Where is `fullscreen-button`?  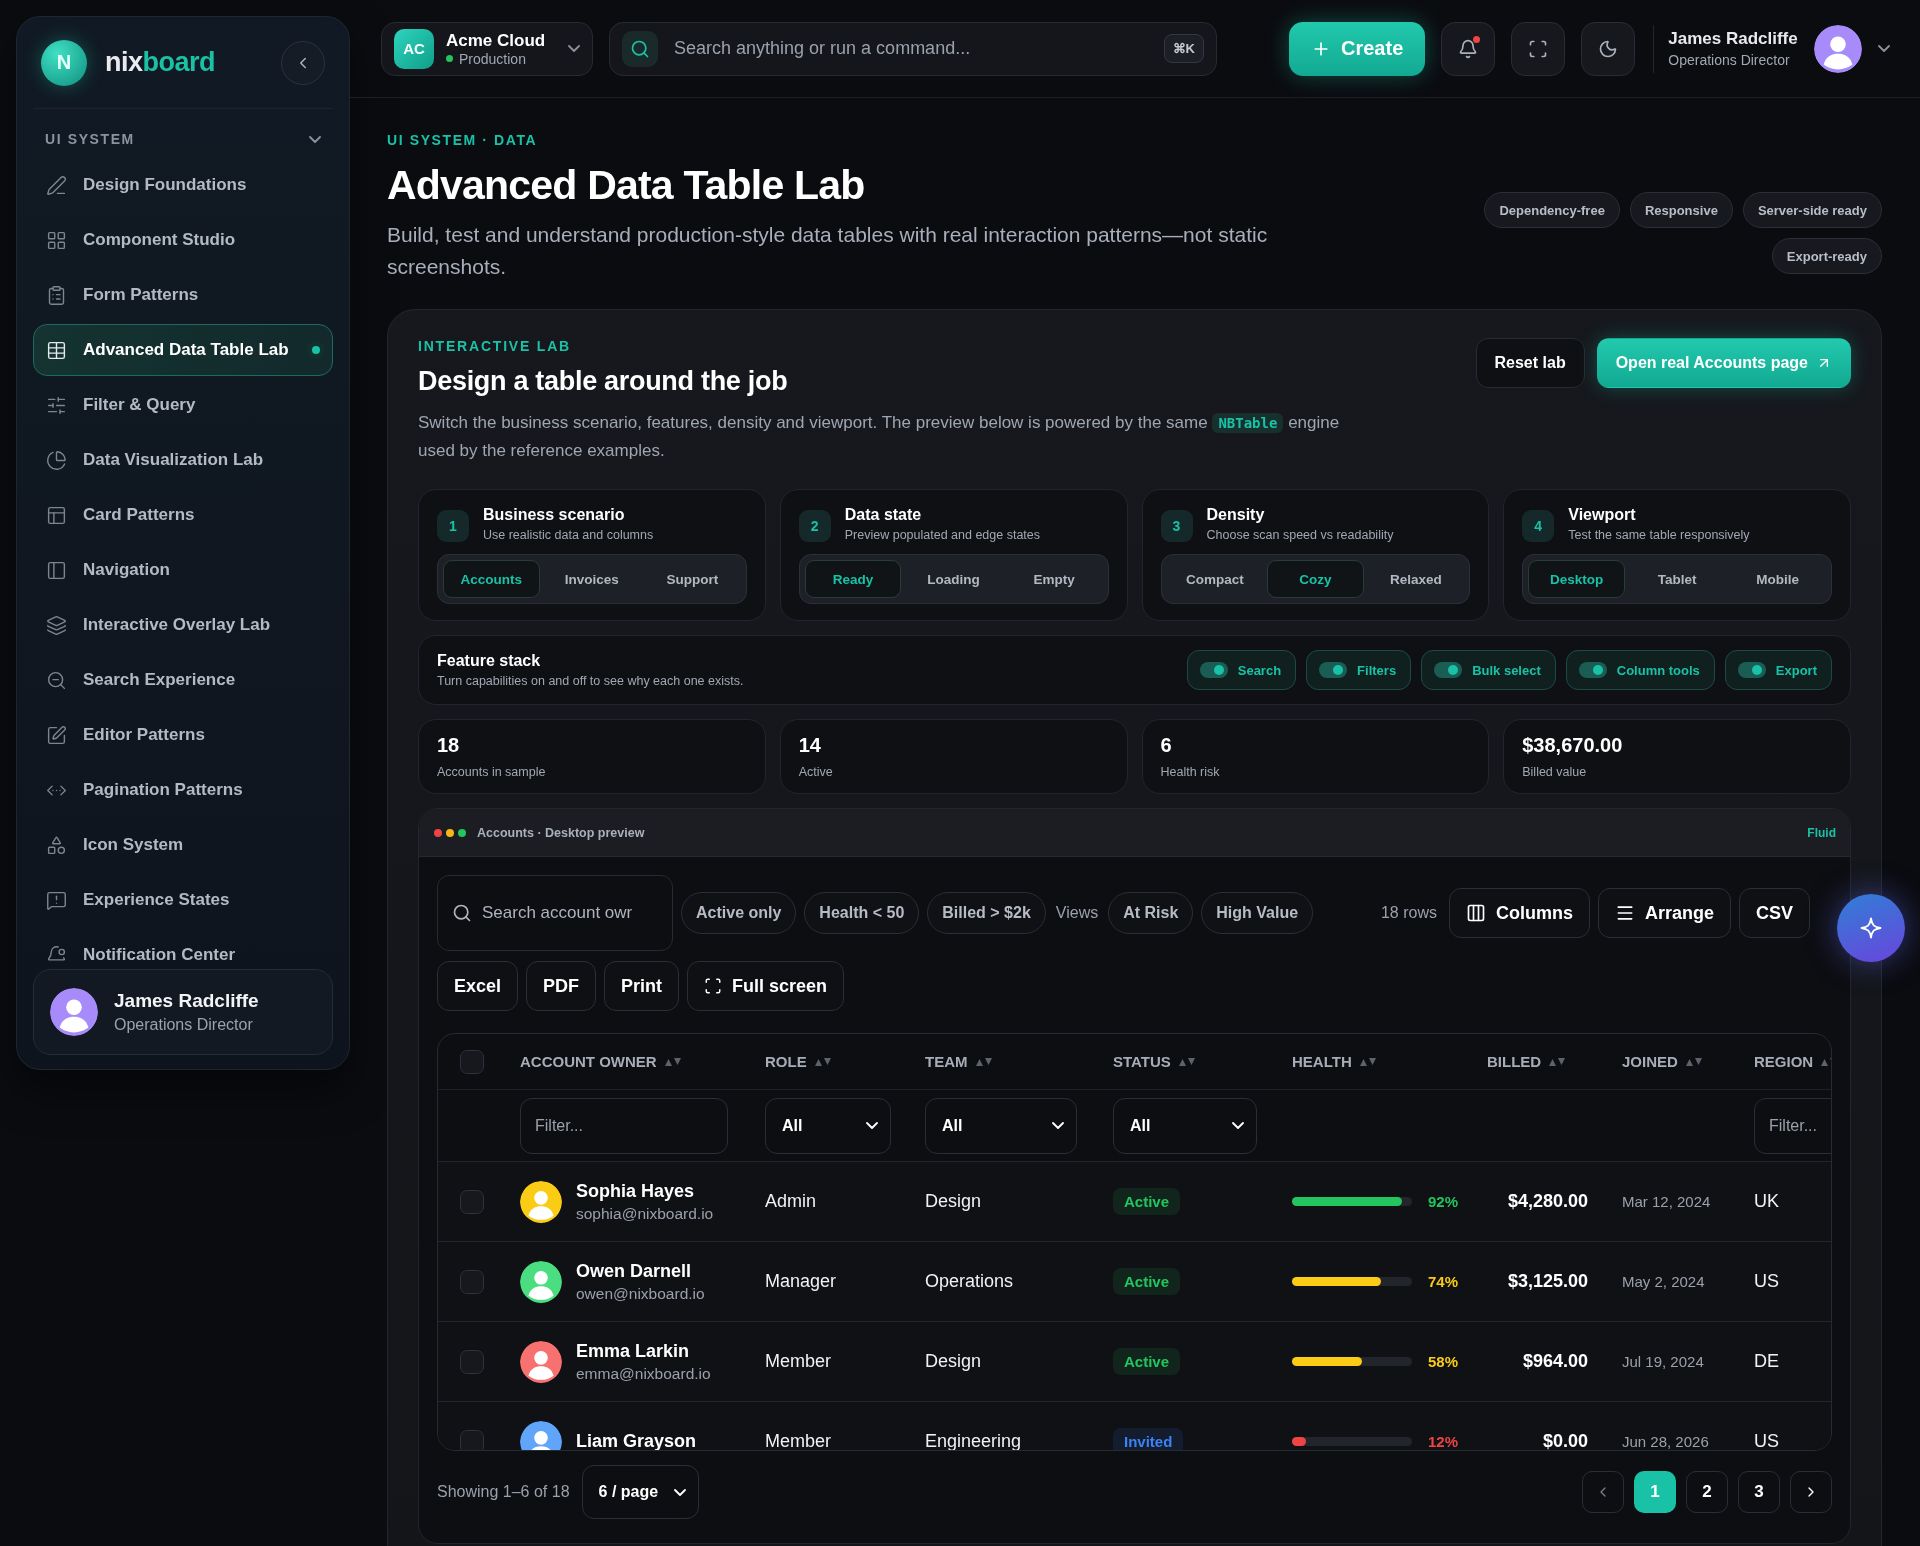
fullscreen-button is located at coordinates (1538, 48).